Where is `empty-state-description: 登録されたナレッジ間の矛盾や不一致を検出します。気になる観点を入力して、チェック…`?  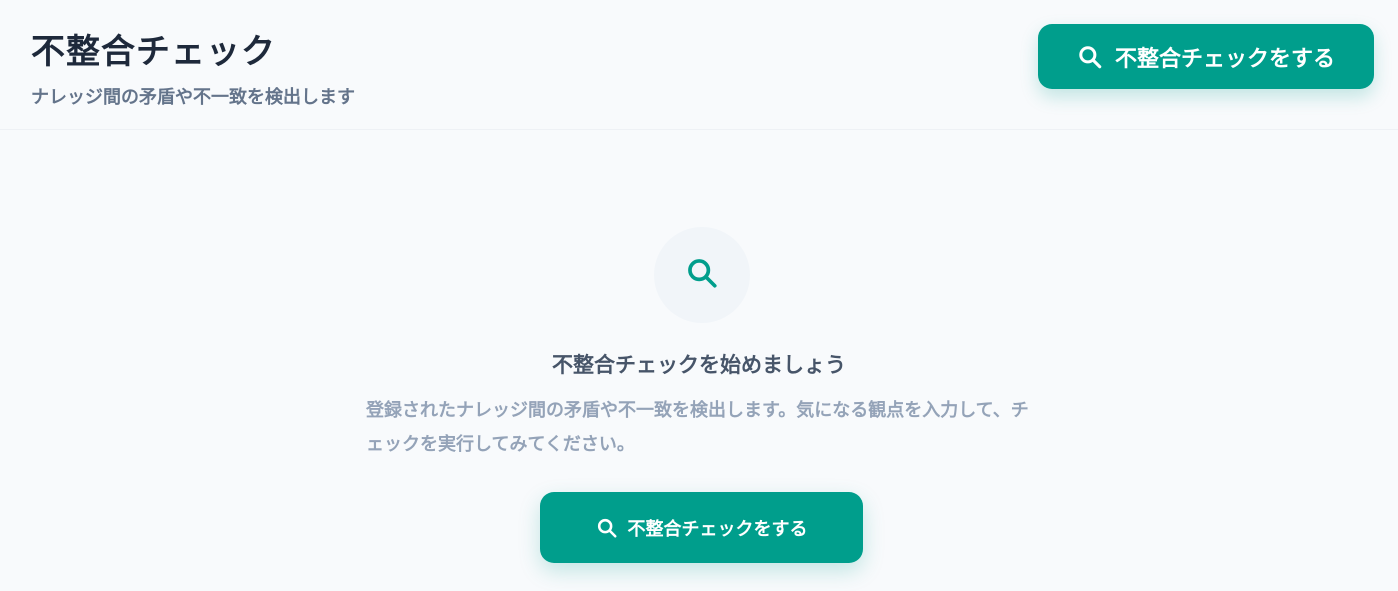
empty-state-description: 登録されたナレッジ間の矛盾や不一致を検出します。気になる観点を入力して、チェック… is located at coordinates (697, 427).